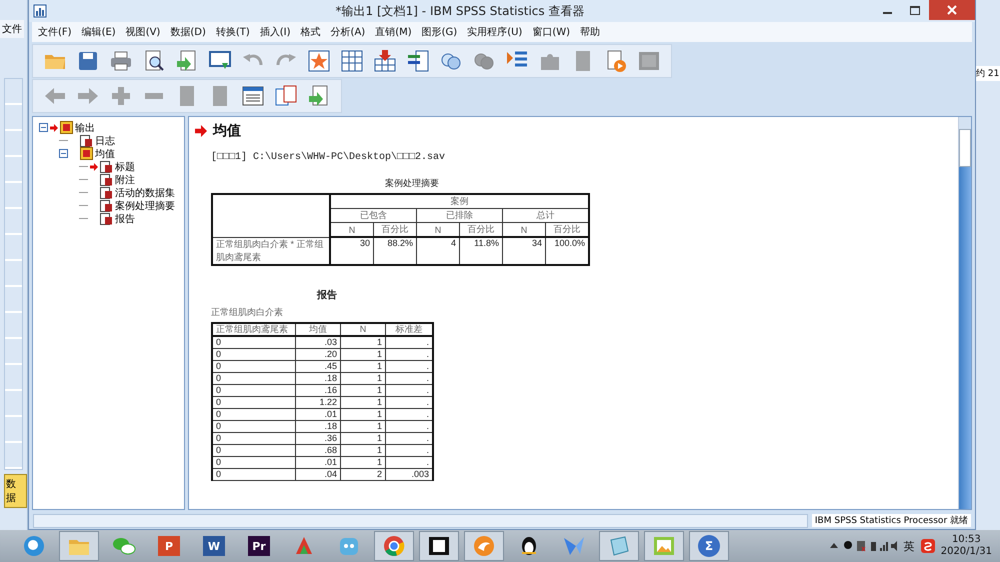 The height and width of the screenshot is (562, 1000). What do you see at coordinates (214, 546) in the screenshot?
I see `taskbar-button: W` at bounding box center [214, 546].